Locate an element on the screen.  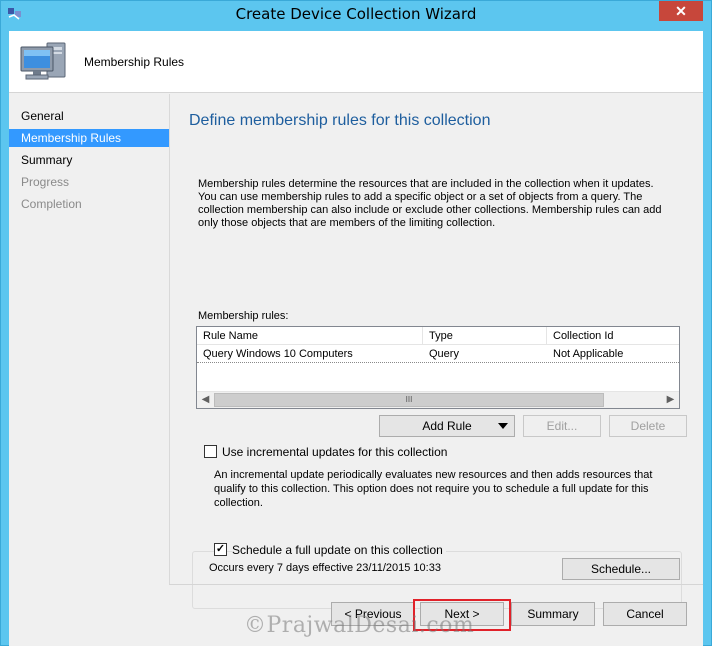
column-type: Type is located at coordinates (485, 336).